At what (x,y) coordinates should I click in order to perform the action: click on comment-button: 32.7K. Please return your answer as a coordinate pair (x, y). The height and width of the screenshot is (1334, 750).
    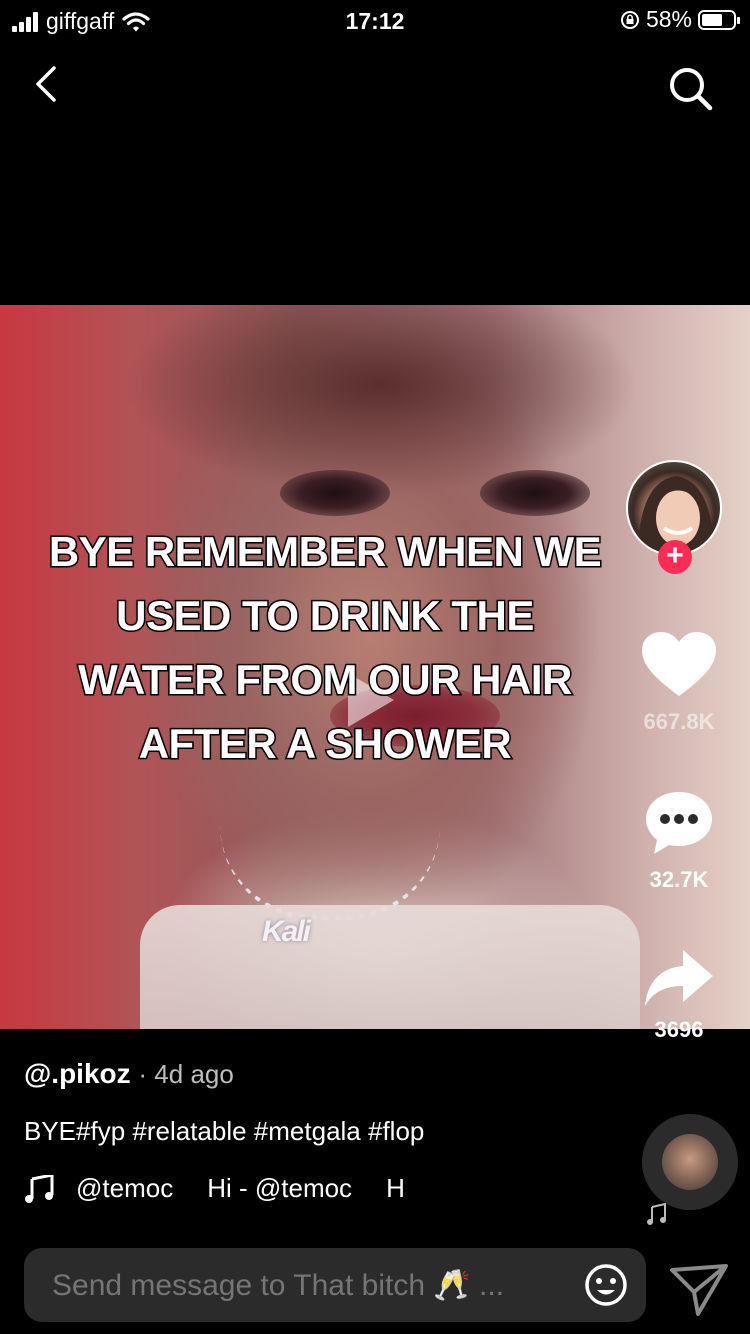
    Looking at the image, I should click on (679, 840).